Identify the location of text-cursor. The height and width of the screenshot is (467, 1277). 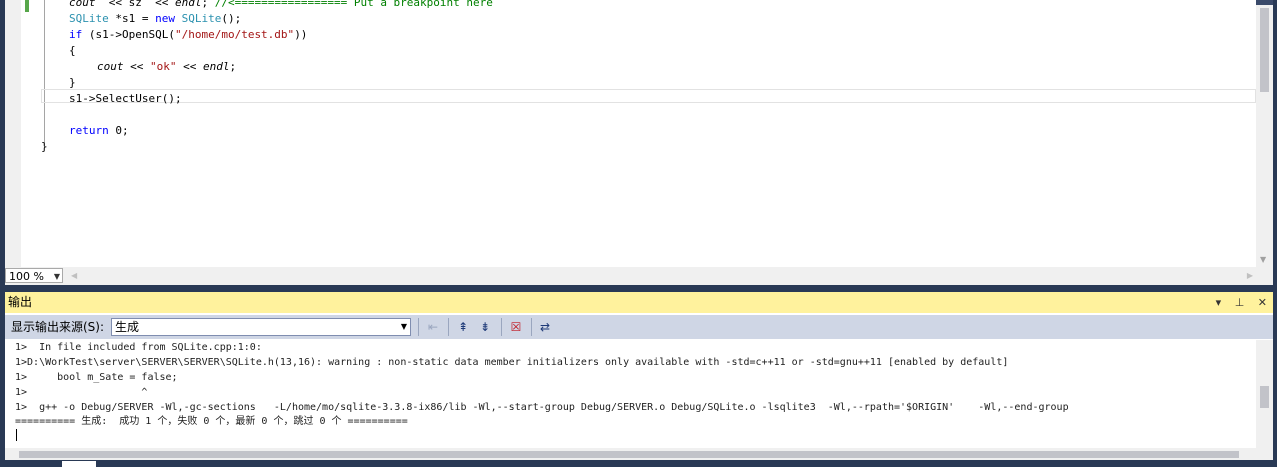
(16, 435).